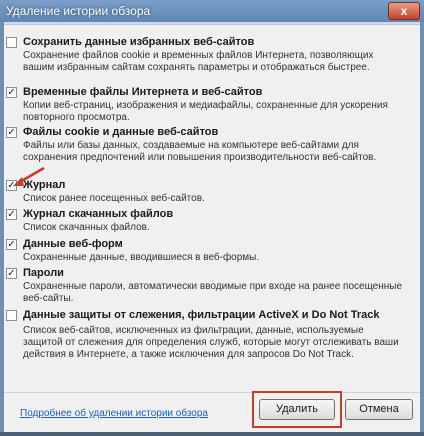 The height and width of the screenshot is (436, 424). I want to click on window-title: Удаление истории обзора, so click(78, 11).